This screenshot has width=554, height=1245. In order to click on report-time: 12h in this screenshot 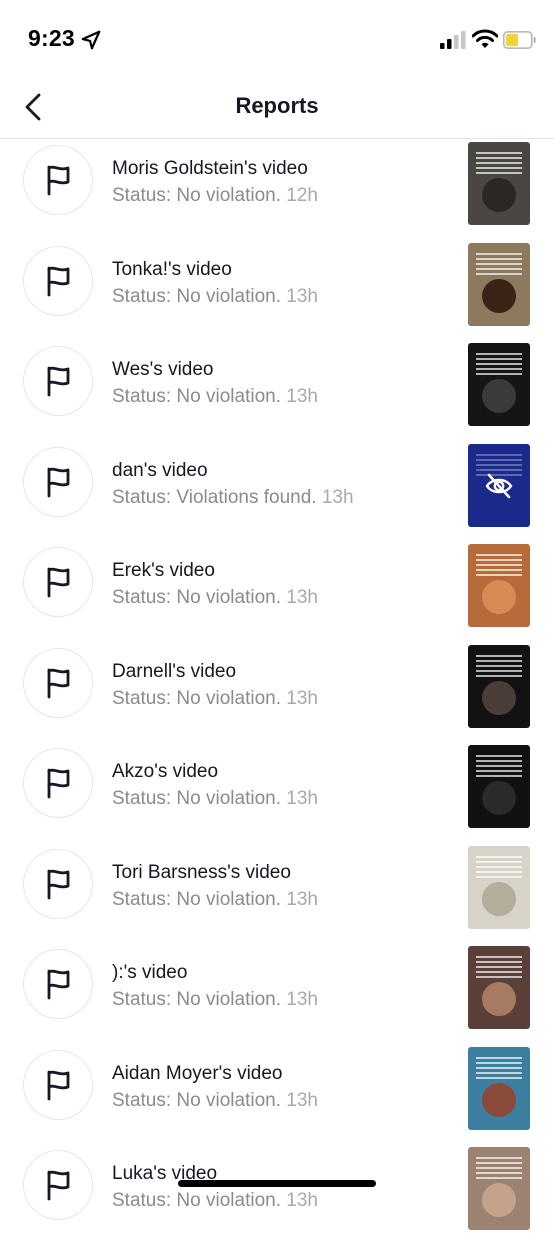, I will do `click(302, 195)`.